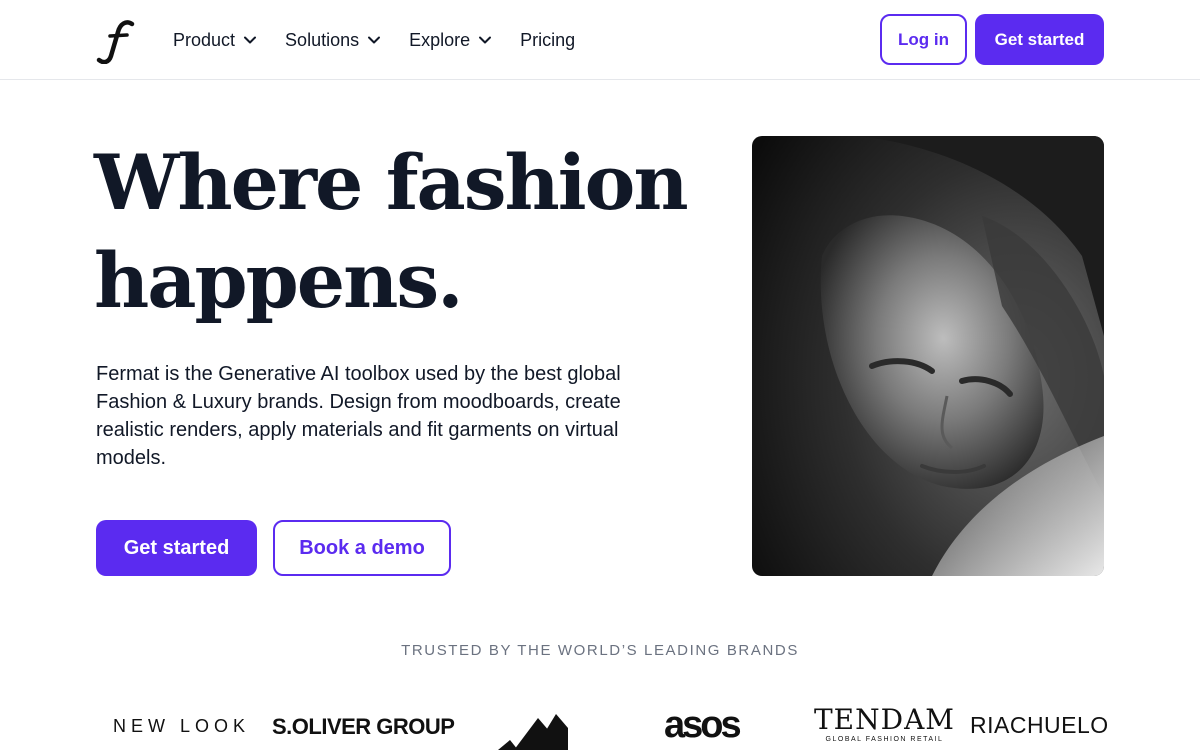  I want to click on brand-tendam-name: TENDAM, so click(884, 719).